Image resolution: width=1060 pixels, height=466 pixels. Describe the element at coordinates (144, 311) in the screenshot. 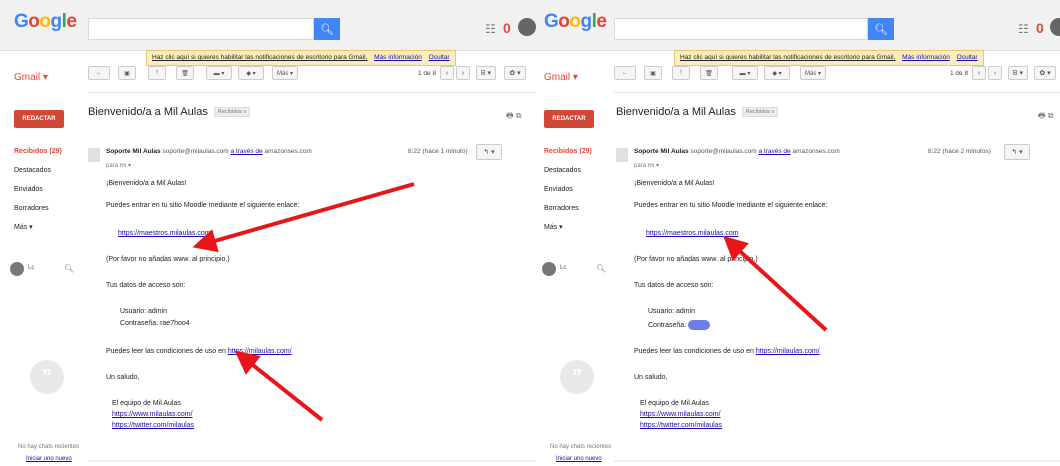

I see `user-line: Usuario: admin` at that location.